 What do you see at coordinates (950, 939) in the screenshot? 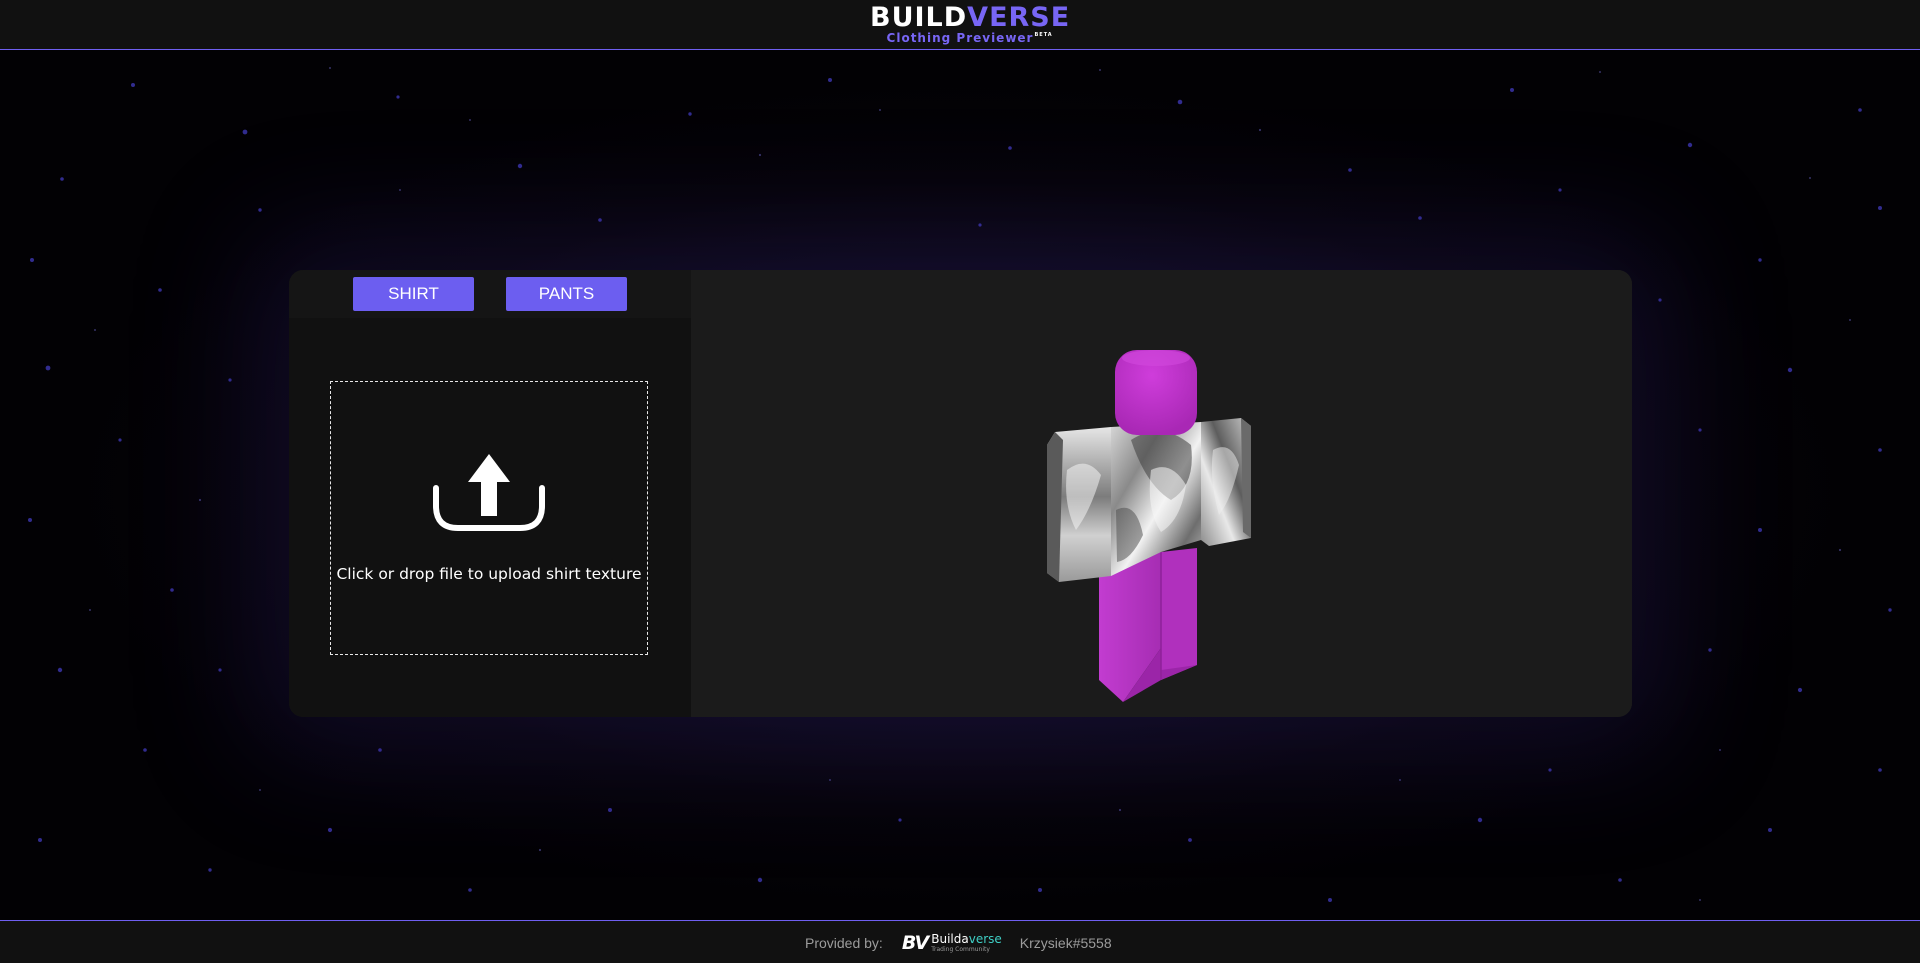
I see `bv-name-part1: Builda` at bounding box center [950, 939].